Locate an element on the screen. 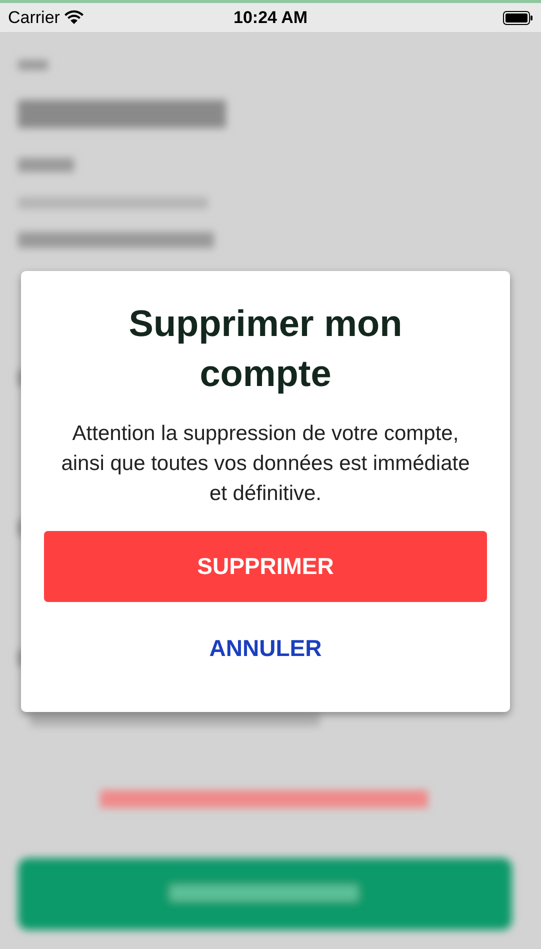 This screenshot has height=949, width=541. cancel-button: ANNULER is located at coordinates (265, 648).